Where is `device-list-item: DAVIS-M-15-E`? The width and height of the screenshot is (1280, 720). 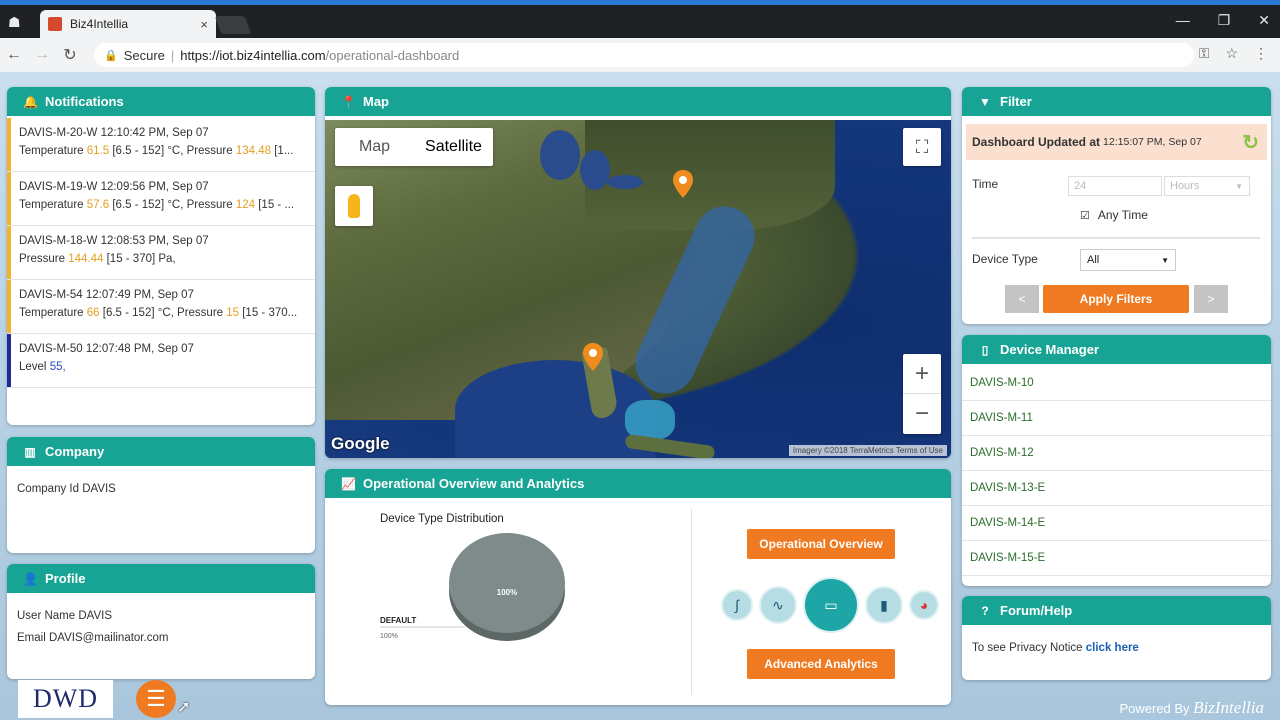 device-list-item: DAVIS-M-15-E is located at coordinates (1116, 558).